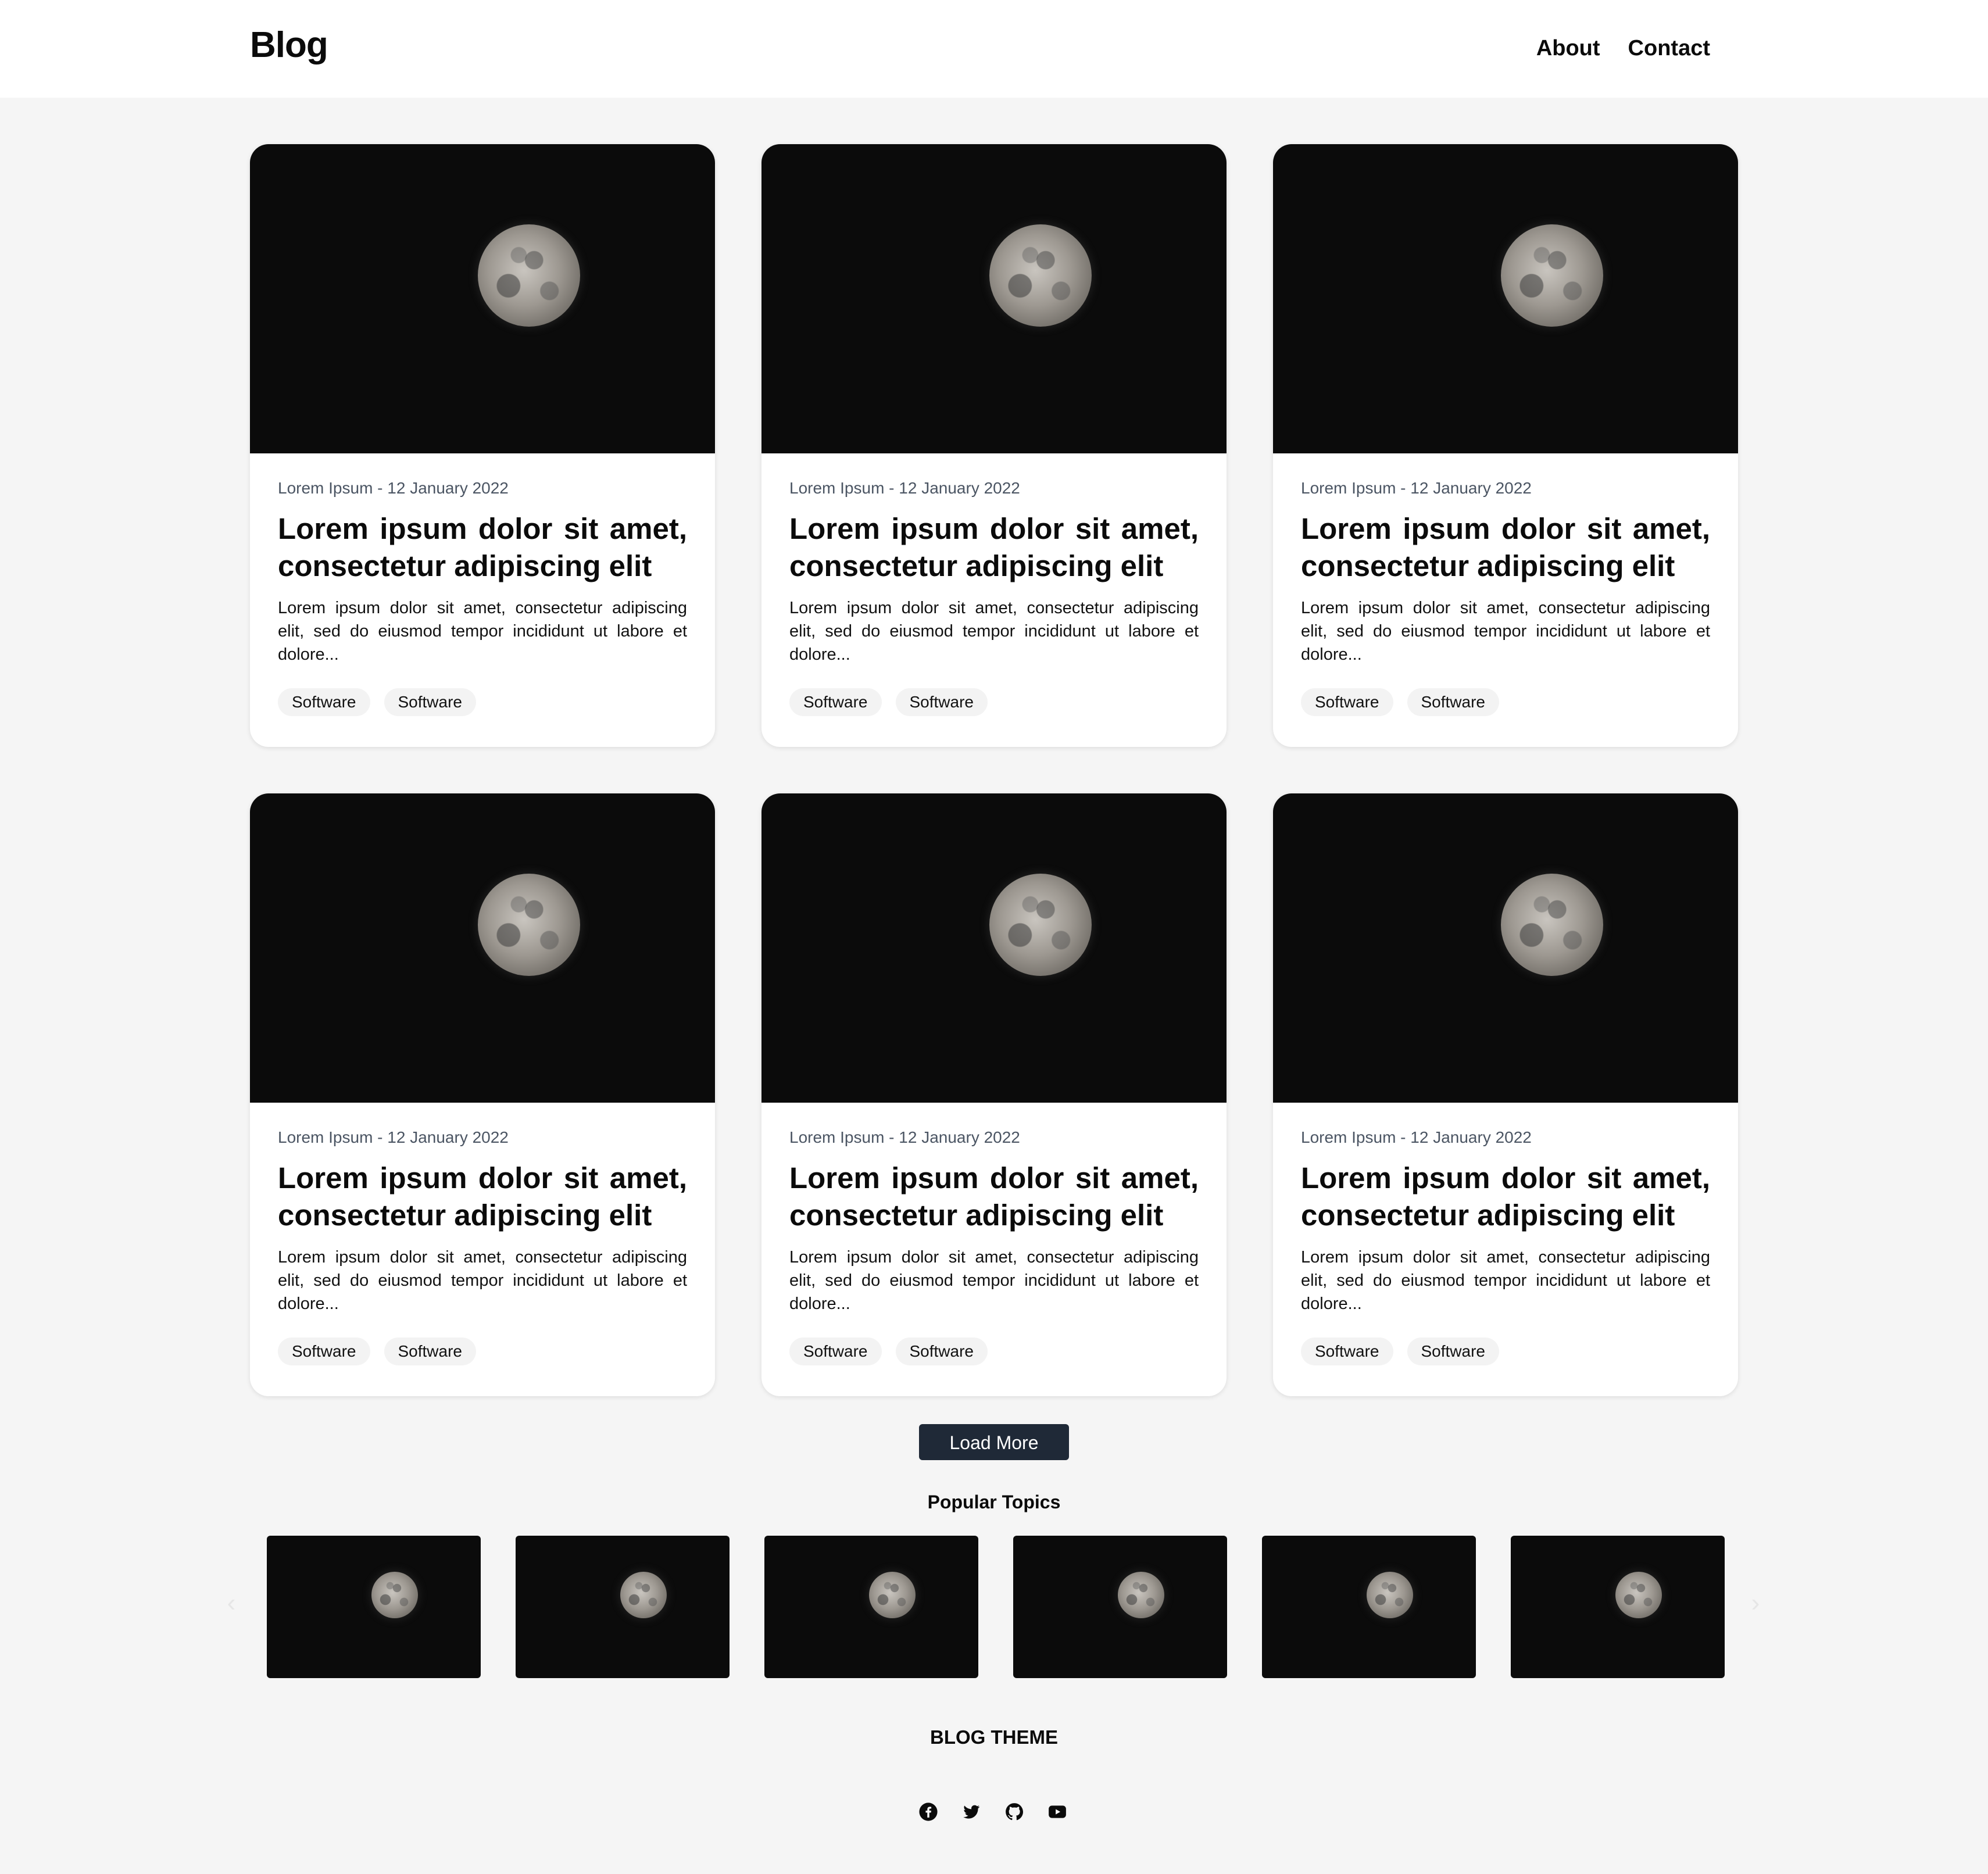  Describe the element at coordinates (992, 1812) in the screenshot. I see `social-links` at that location.